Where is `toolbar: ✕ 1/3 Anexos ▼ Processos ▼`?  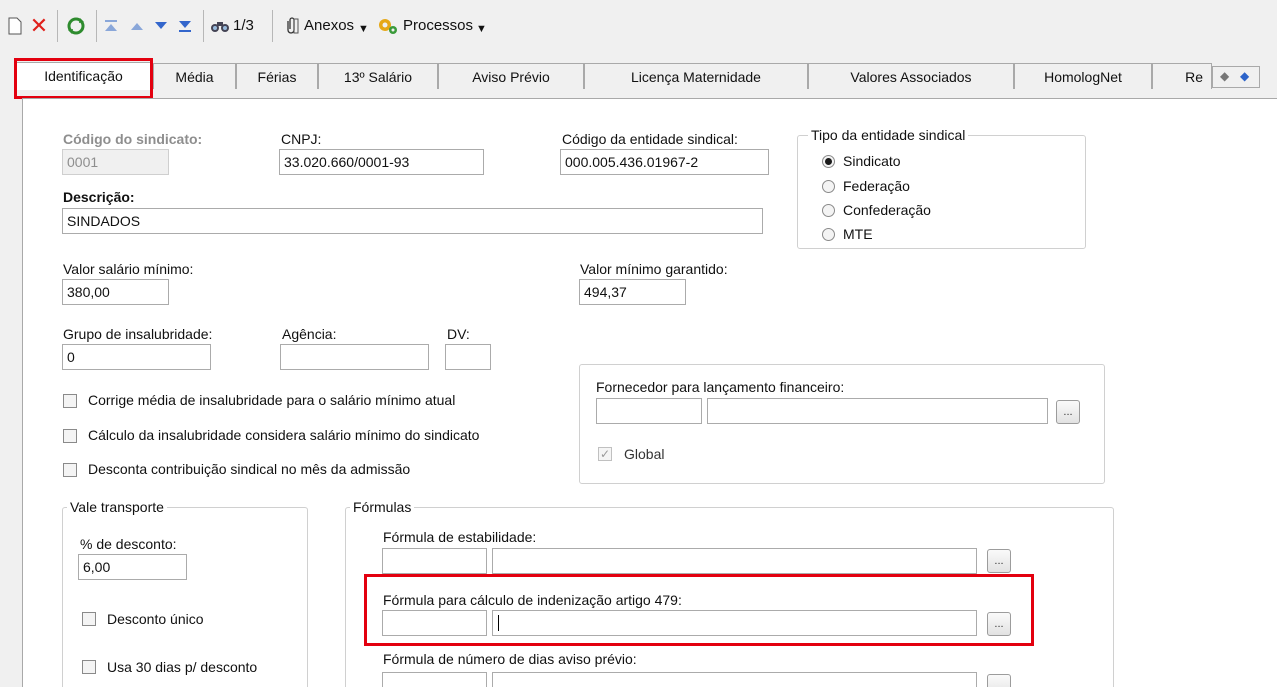
toolbar: ✕ 1/3 Anexos ▼ Processos ▼ is located at coordinates (638, 27).